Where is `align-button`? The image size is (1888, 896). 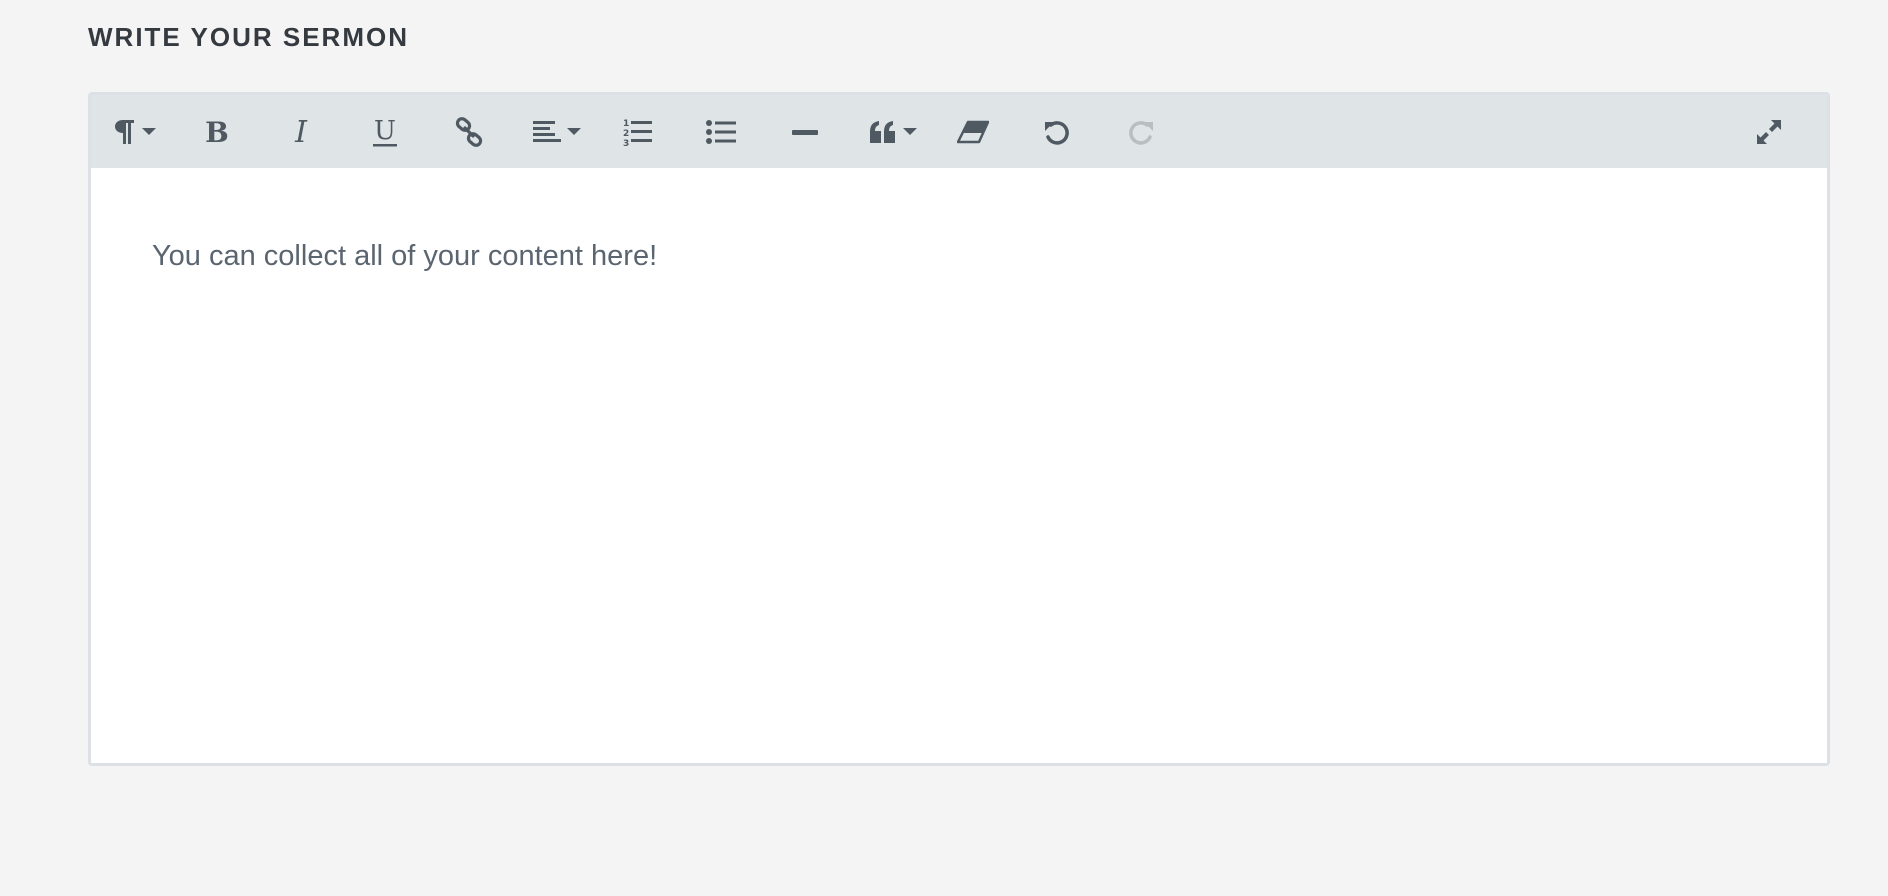
align-button is located at coordinates (557, 131).